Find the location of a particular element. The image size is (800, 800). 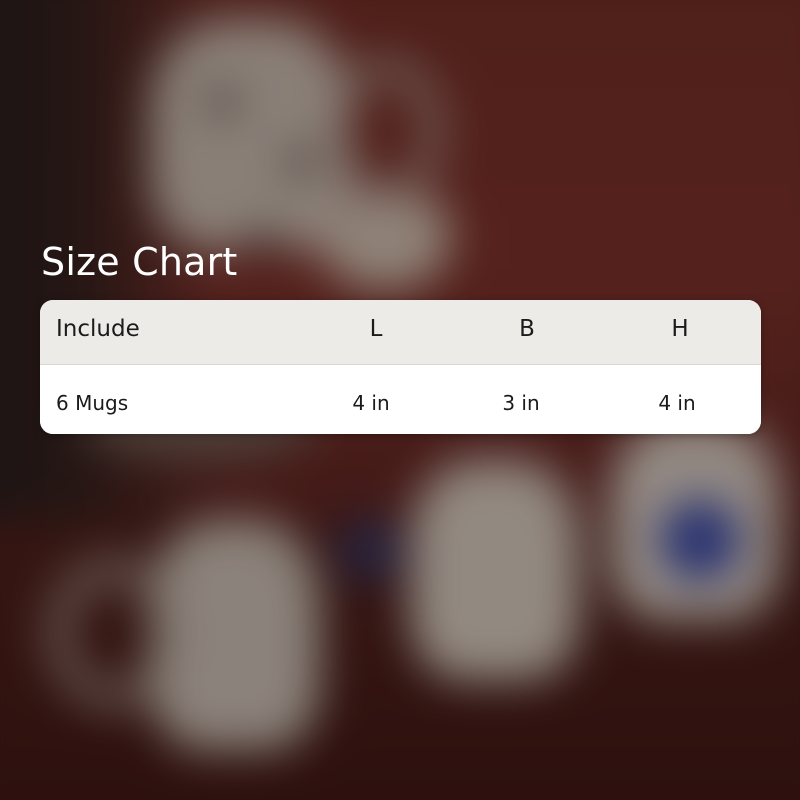

table-row: 6 Mugs 4 in 3 in 4 in is located at coordinates (400, 399).